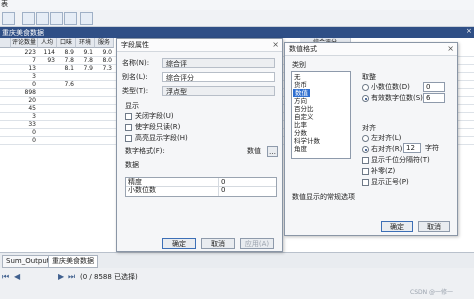 Image resolution: width=474 pixels, height=299 pixels. What do you see at coordinates (218, 77) in the screenshot?
I see `alias-field: 综合评分` at bounding box center [218, 77].